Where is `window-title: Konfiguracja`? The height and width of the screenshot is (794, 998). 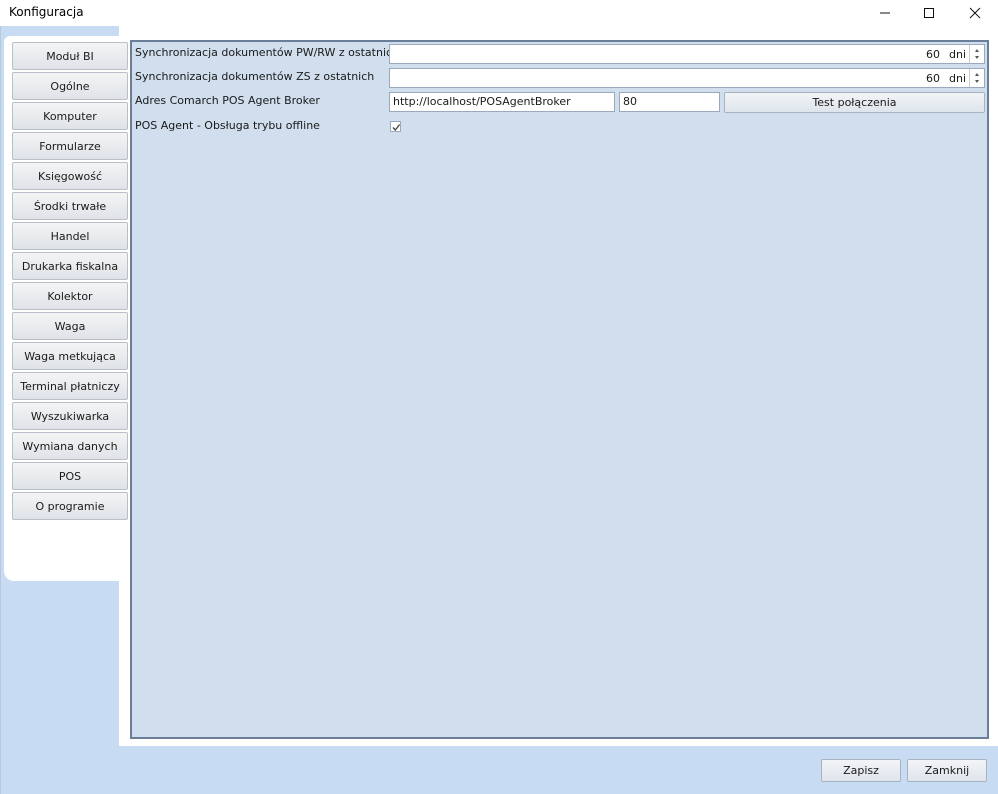 window-title: Konfiguracja is located at coordinates (46, 12).